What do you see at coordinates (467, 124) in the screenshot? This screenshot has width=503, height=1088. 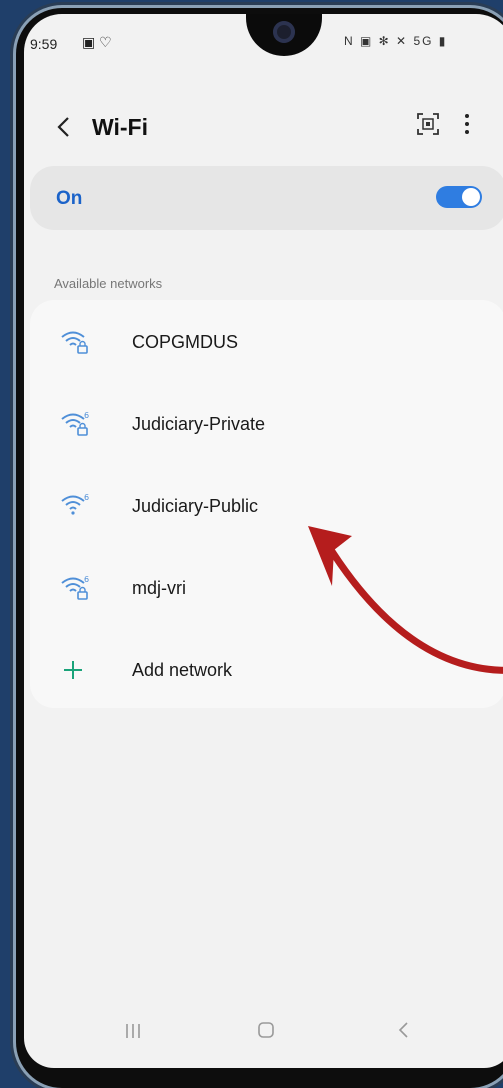 I see `more-options-icon` at bounding box center [467, 124].